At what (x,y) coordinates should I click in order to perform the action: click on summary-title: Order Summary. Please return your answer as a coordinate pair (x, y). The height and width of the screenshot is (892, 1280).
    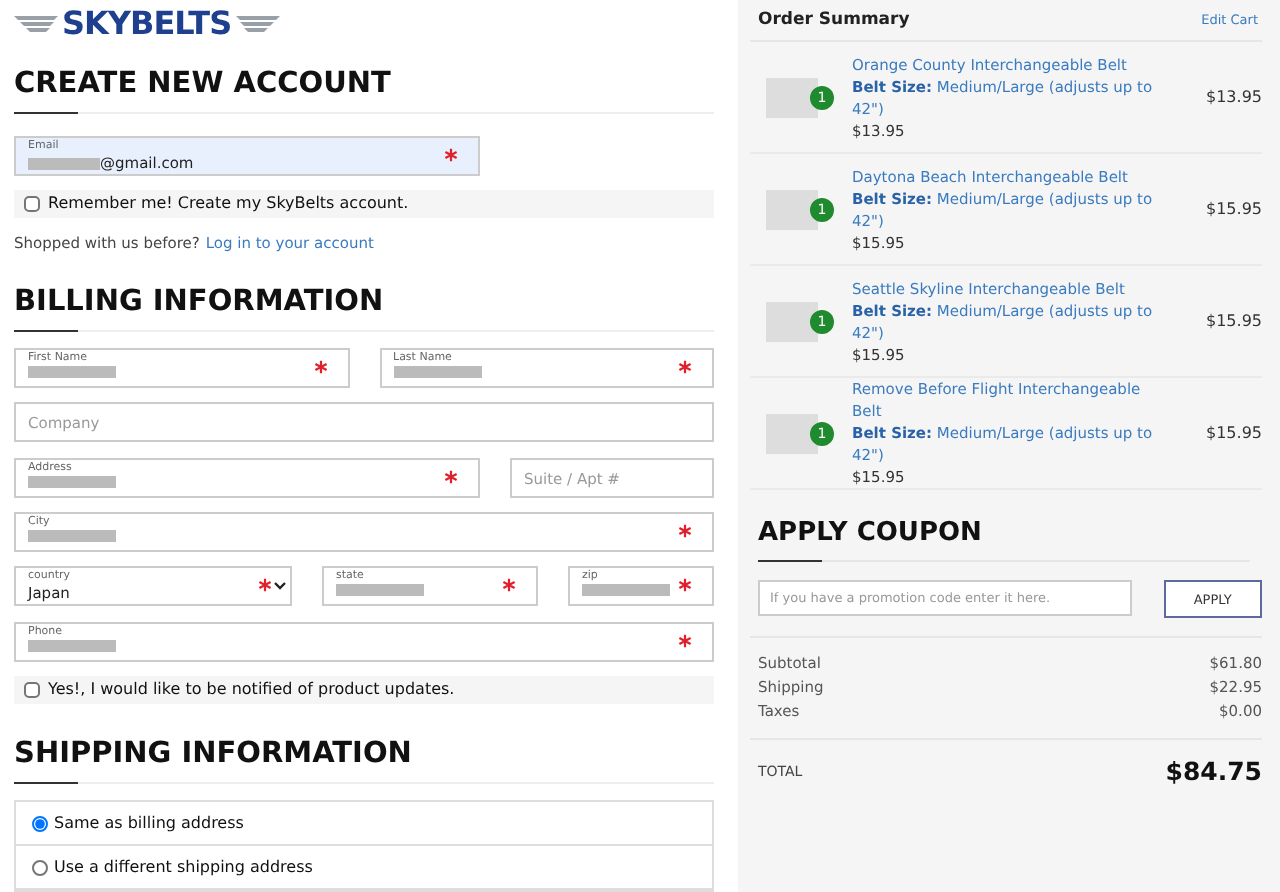
    Looking at the image, I should click on (834, 20).